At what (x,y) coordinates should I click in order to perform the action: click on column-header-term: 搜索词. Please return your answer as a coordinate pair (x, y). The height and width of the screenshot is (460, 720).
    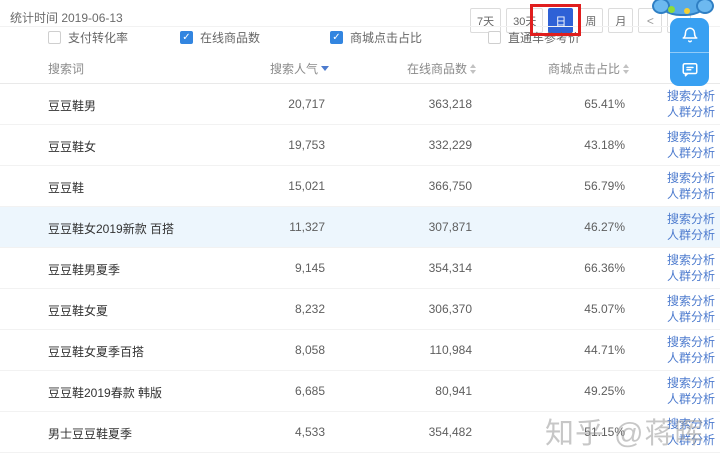
    Looking at the image, I should click on (66, 69).